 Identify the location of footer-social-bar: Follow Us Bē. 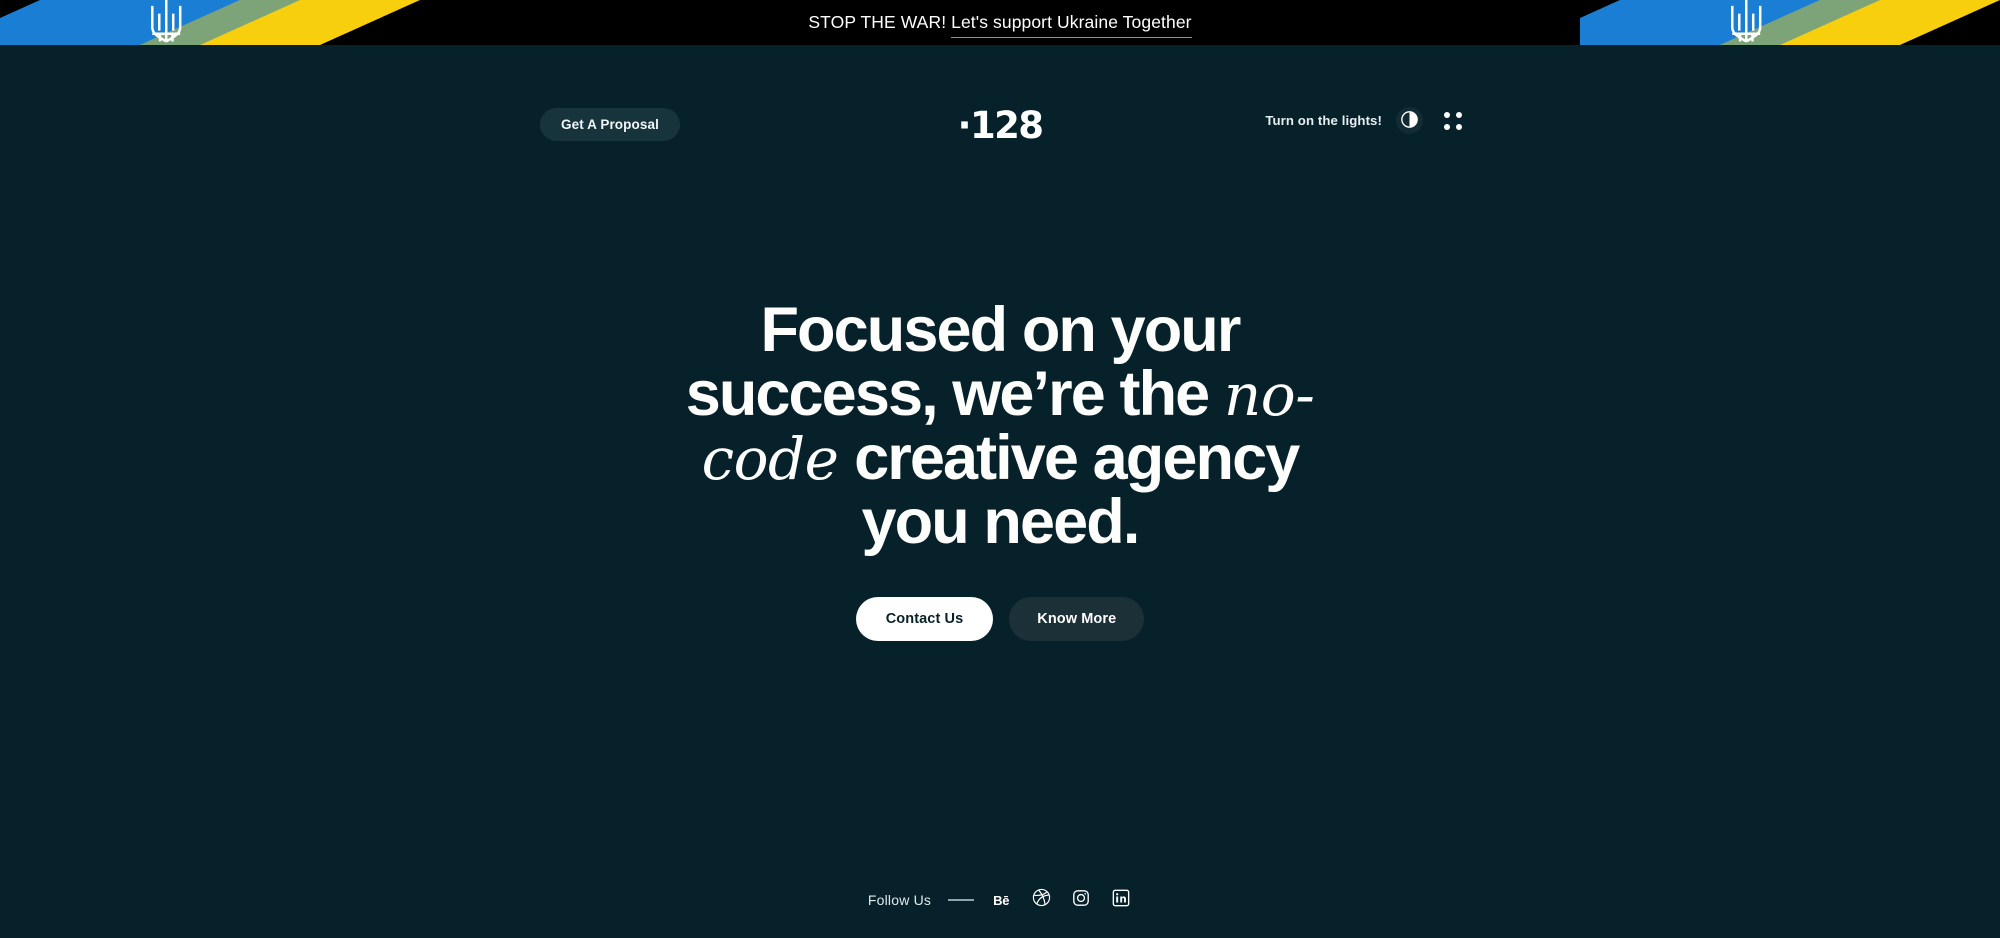
(1000, 900).